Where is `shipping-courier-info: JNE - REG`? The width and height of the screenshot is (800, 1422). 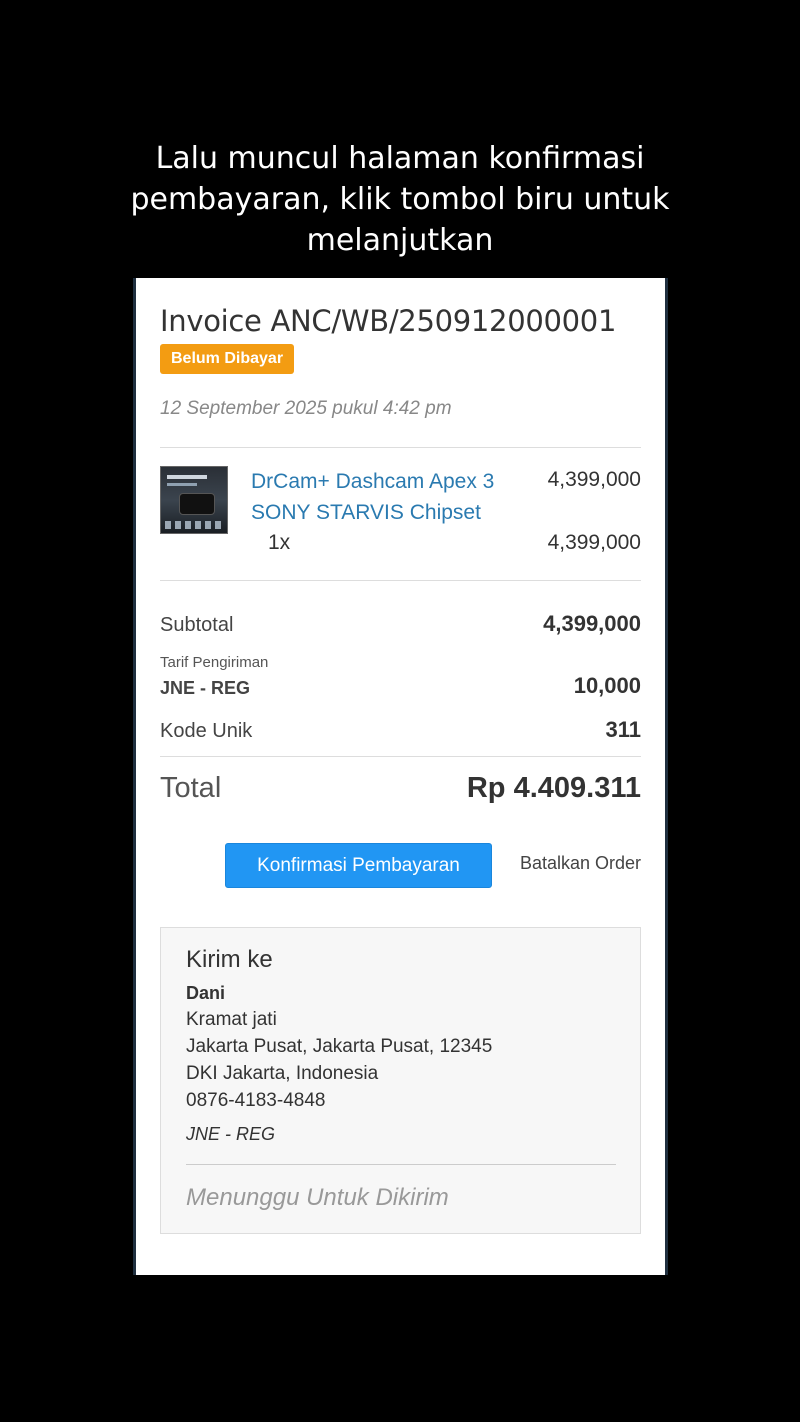 shipping-courier-info: JNE - REG is located at coordinates (231, 1134).